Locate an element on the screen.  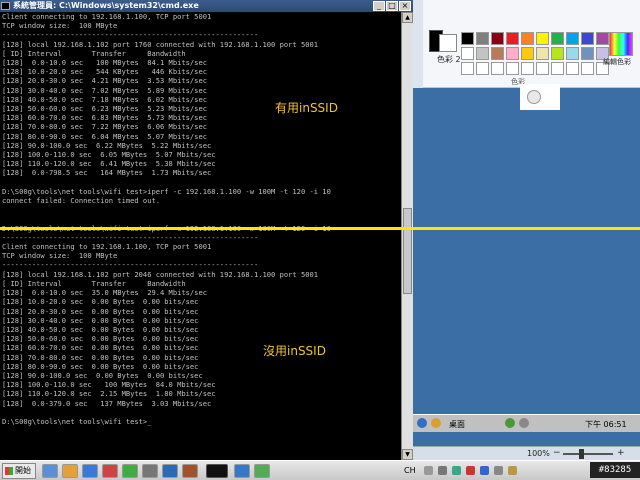
start-label: 開始 is located at coordinates (23, 470).